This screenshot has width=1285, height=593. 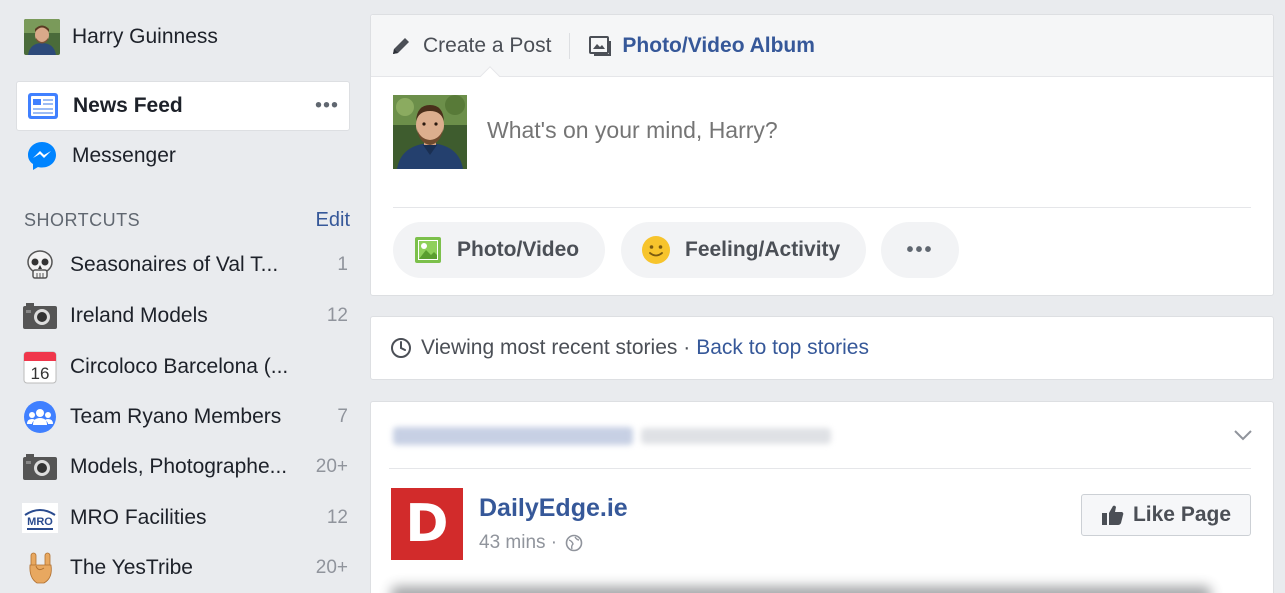 I want to click on tab-create-post: Create a Post, so click(x=470, y=46).